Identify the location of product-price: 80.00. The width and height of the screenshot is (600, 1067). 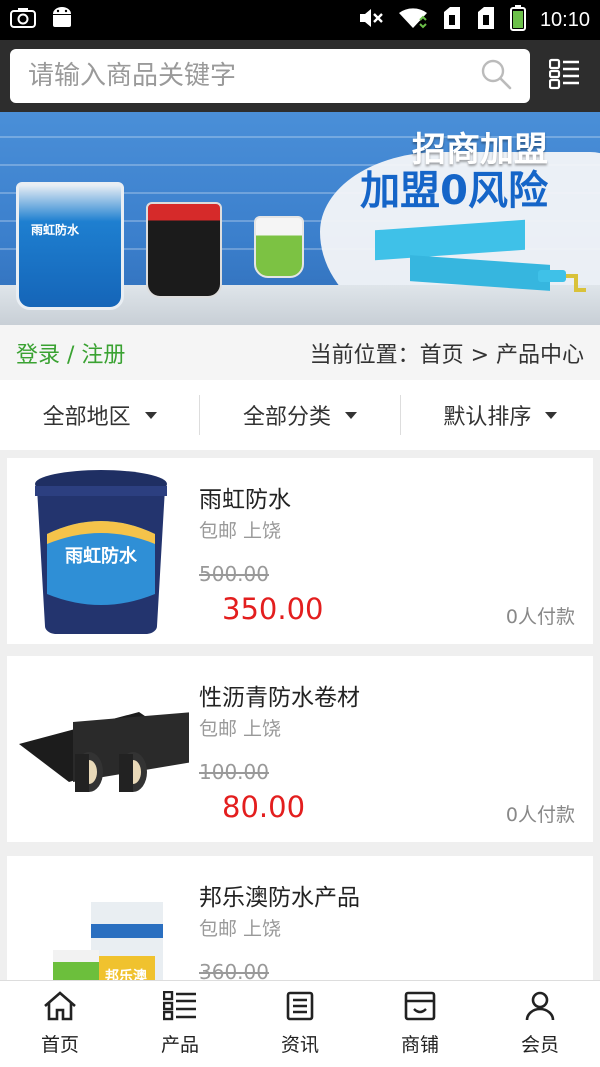
(264, 807).